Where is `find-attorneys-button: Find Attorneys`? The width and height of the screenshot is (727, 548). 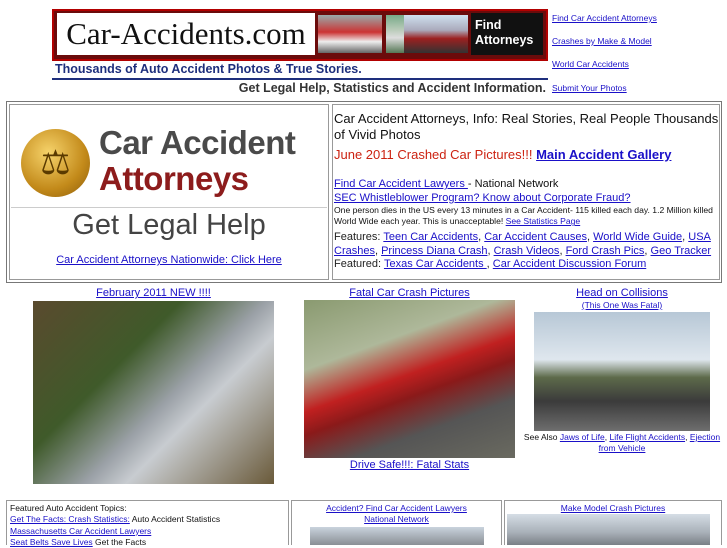
find-attorneys-button: Find Attorneys is located at coordinates (507, 34).